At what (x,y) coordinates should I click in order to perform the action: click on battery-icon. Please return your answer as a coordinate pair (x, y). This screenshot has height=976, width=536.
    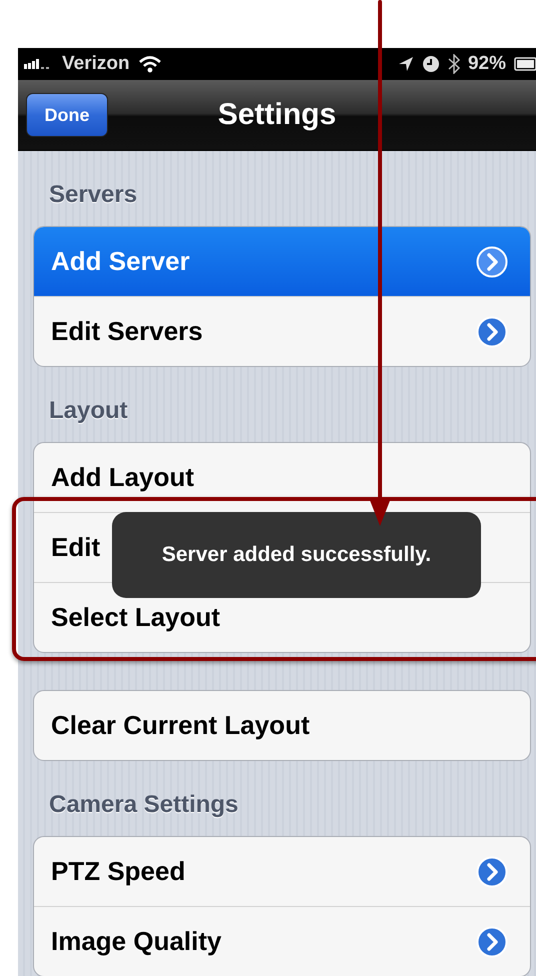
    Looking at the image, I should click on (525, 64).